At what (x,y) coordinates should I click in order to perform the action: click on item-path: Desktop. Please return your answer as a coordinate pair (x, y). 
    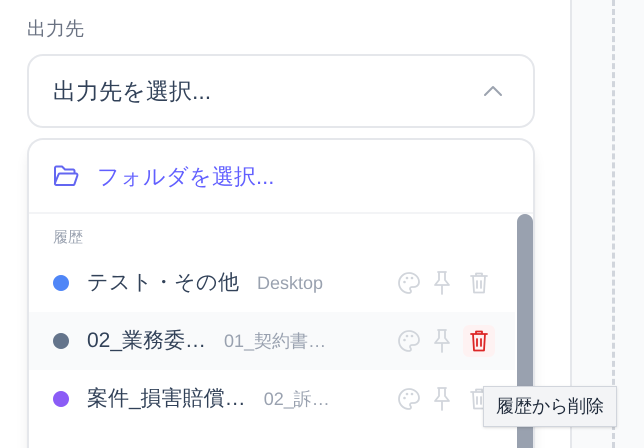
    Looking at the image, I should click on (290, 283).